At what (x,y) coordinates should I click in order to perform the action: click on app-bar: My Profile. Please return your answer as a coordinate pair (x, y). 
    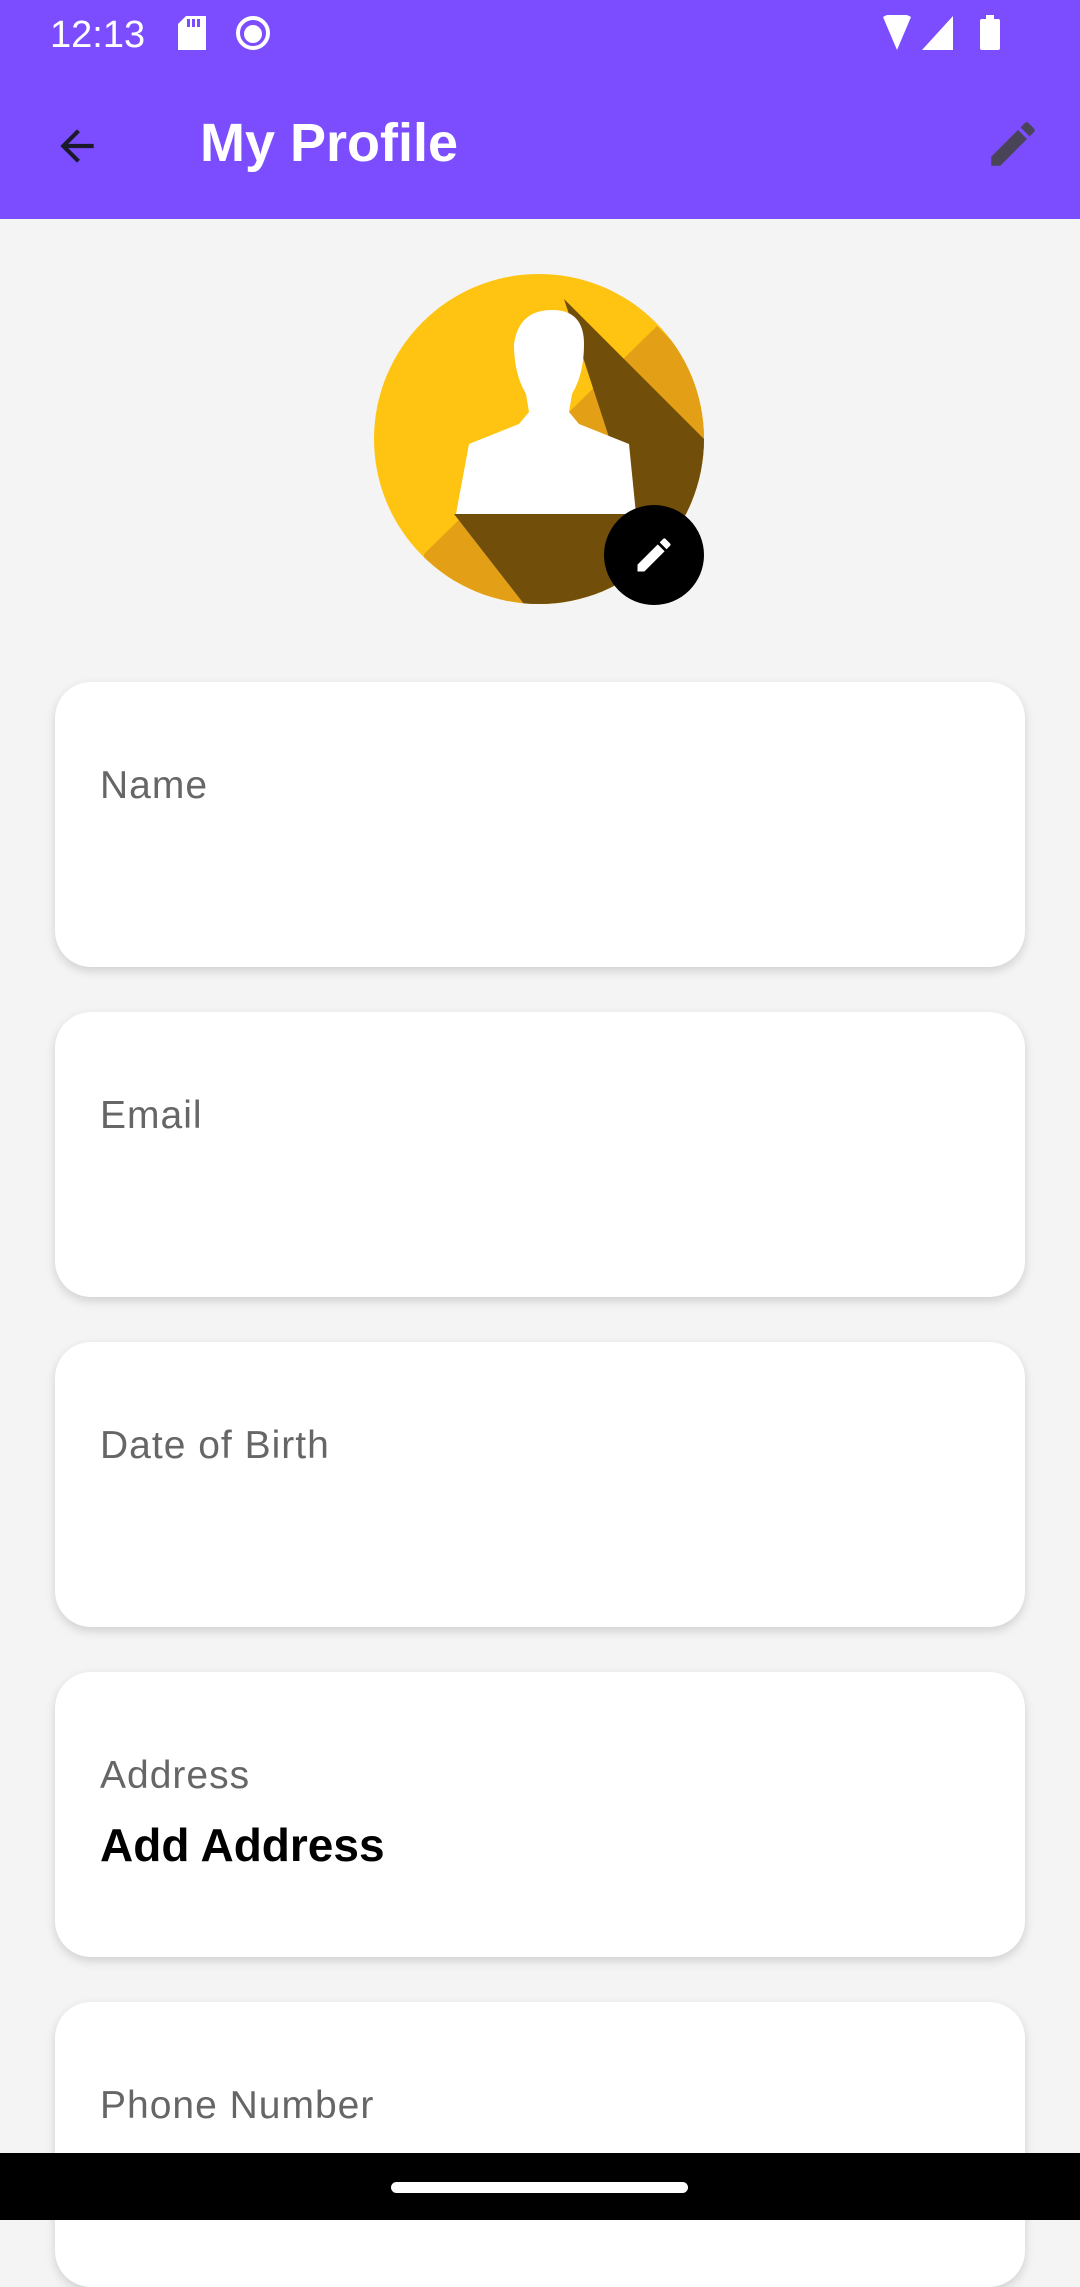
    Looking at the image, I should click on (540, 148).